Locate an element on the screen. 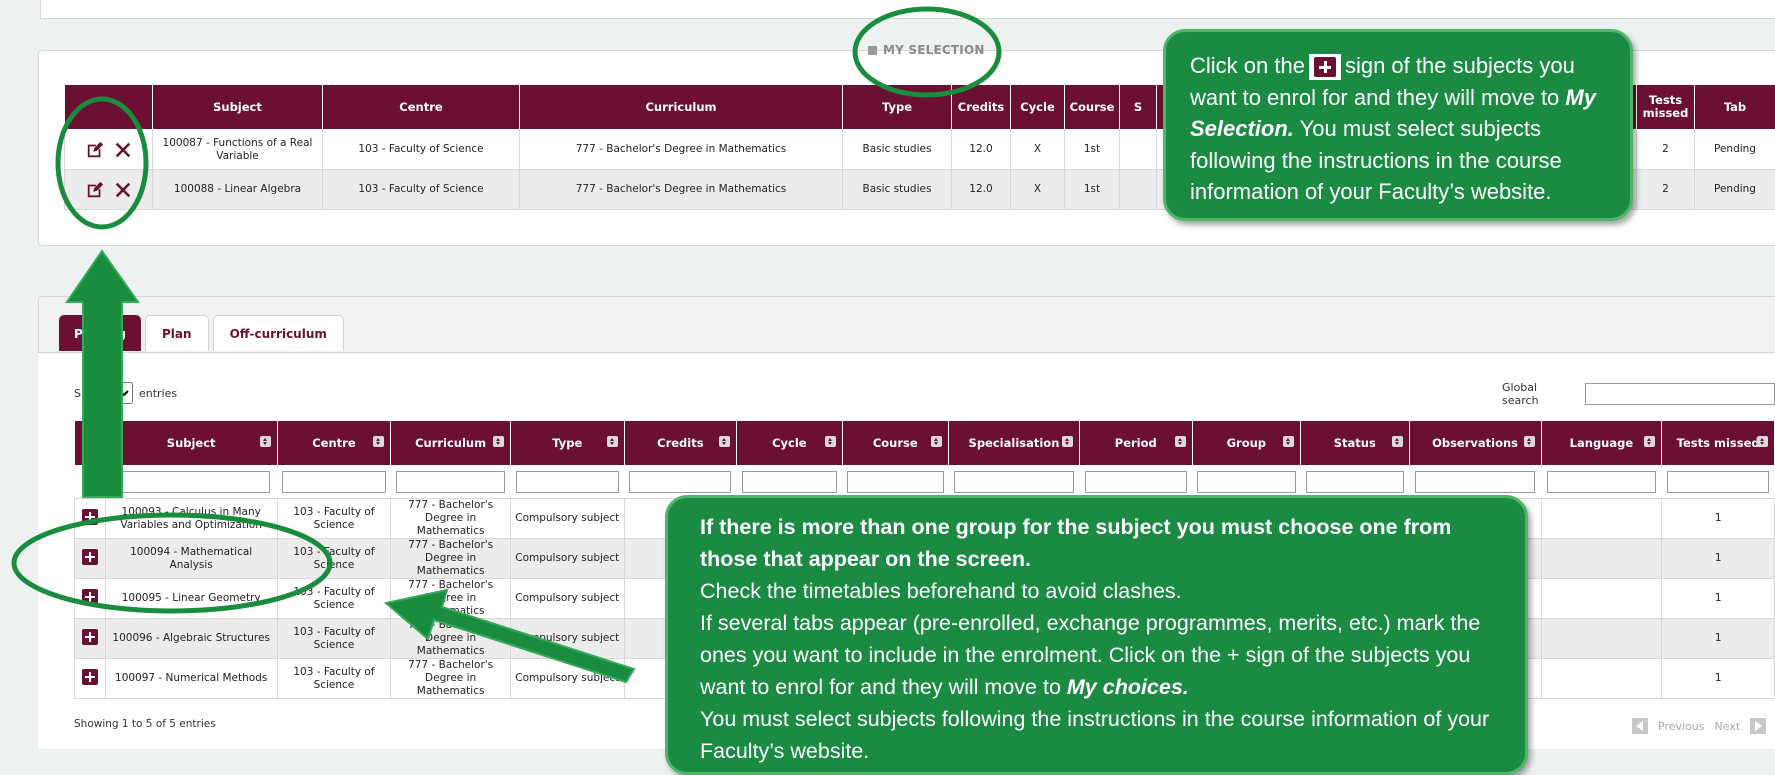 Image resolution: width=1775 pixels, height=775 pixels. global-search: Global search is located at coordinates (1638, 394).